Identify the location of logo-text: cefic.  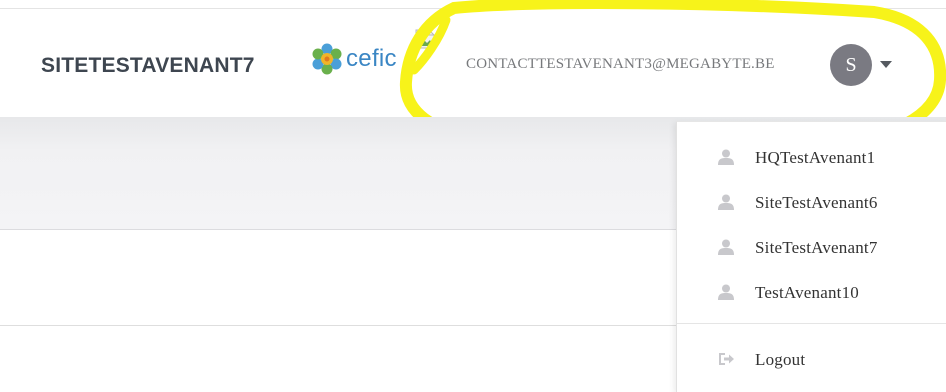
(371, 58).